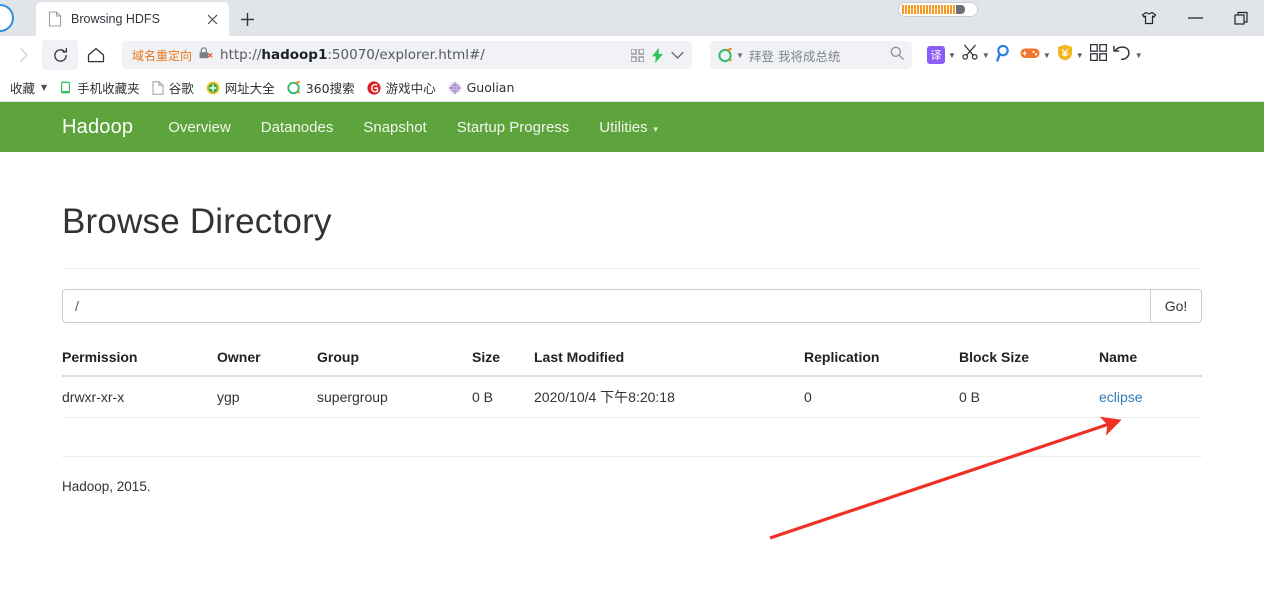 The width and height of the screenshot is (1264, 595). What do you see at coordinates (632, 88) in the screenshot?
I see `bookmarks-bar: 收藏 ▼ 手机收藏夹 谷歌 网址大全 360搜索 游戏中心 Guolian` at bounding box center [632, 88].